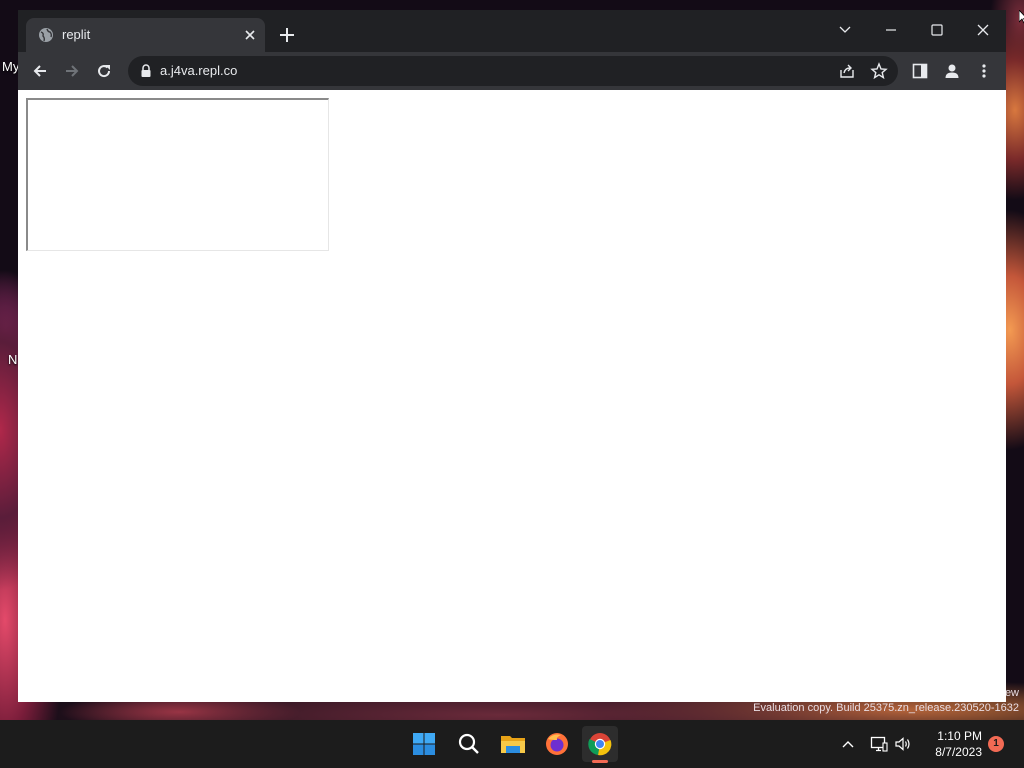 This screenshot has width=1024, height=768. I want to click on taskbar: 1:10 PM 8/7/2023 1, so click(512, 744).